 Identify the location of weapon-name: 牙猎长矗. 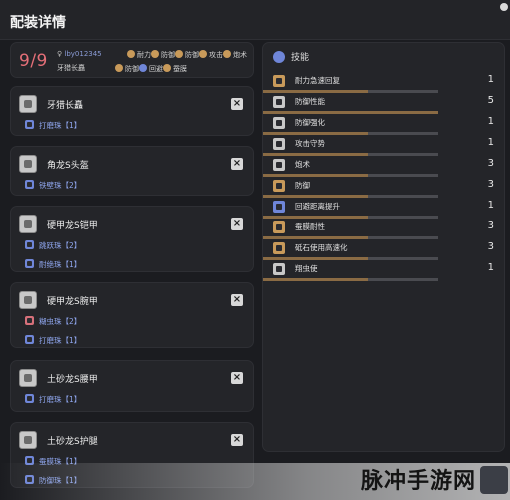
(71, 68).